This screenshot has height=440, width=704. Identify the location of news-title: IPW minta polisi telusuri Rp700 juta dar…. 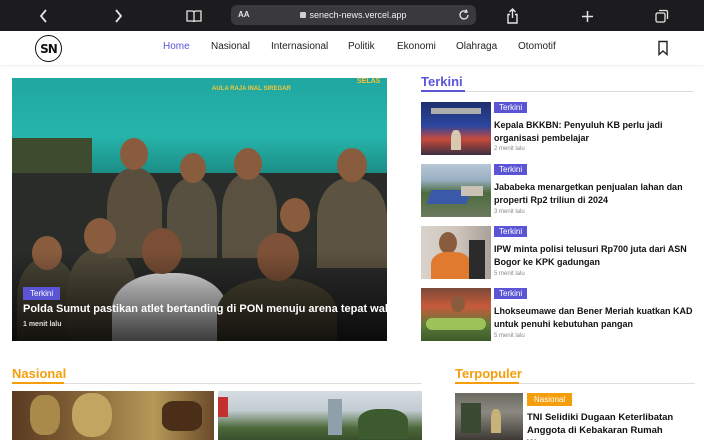
(594, 255).